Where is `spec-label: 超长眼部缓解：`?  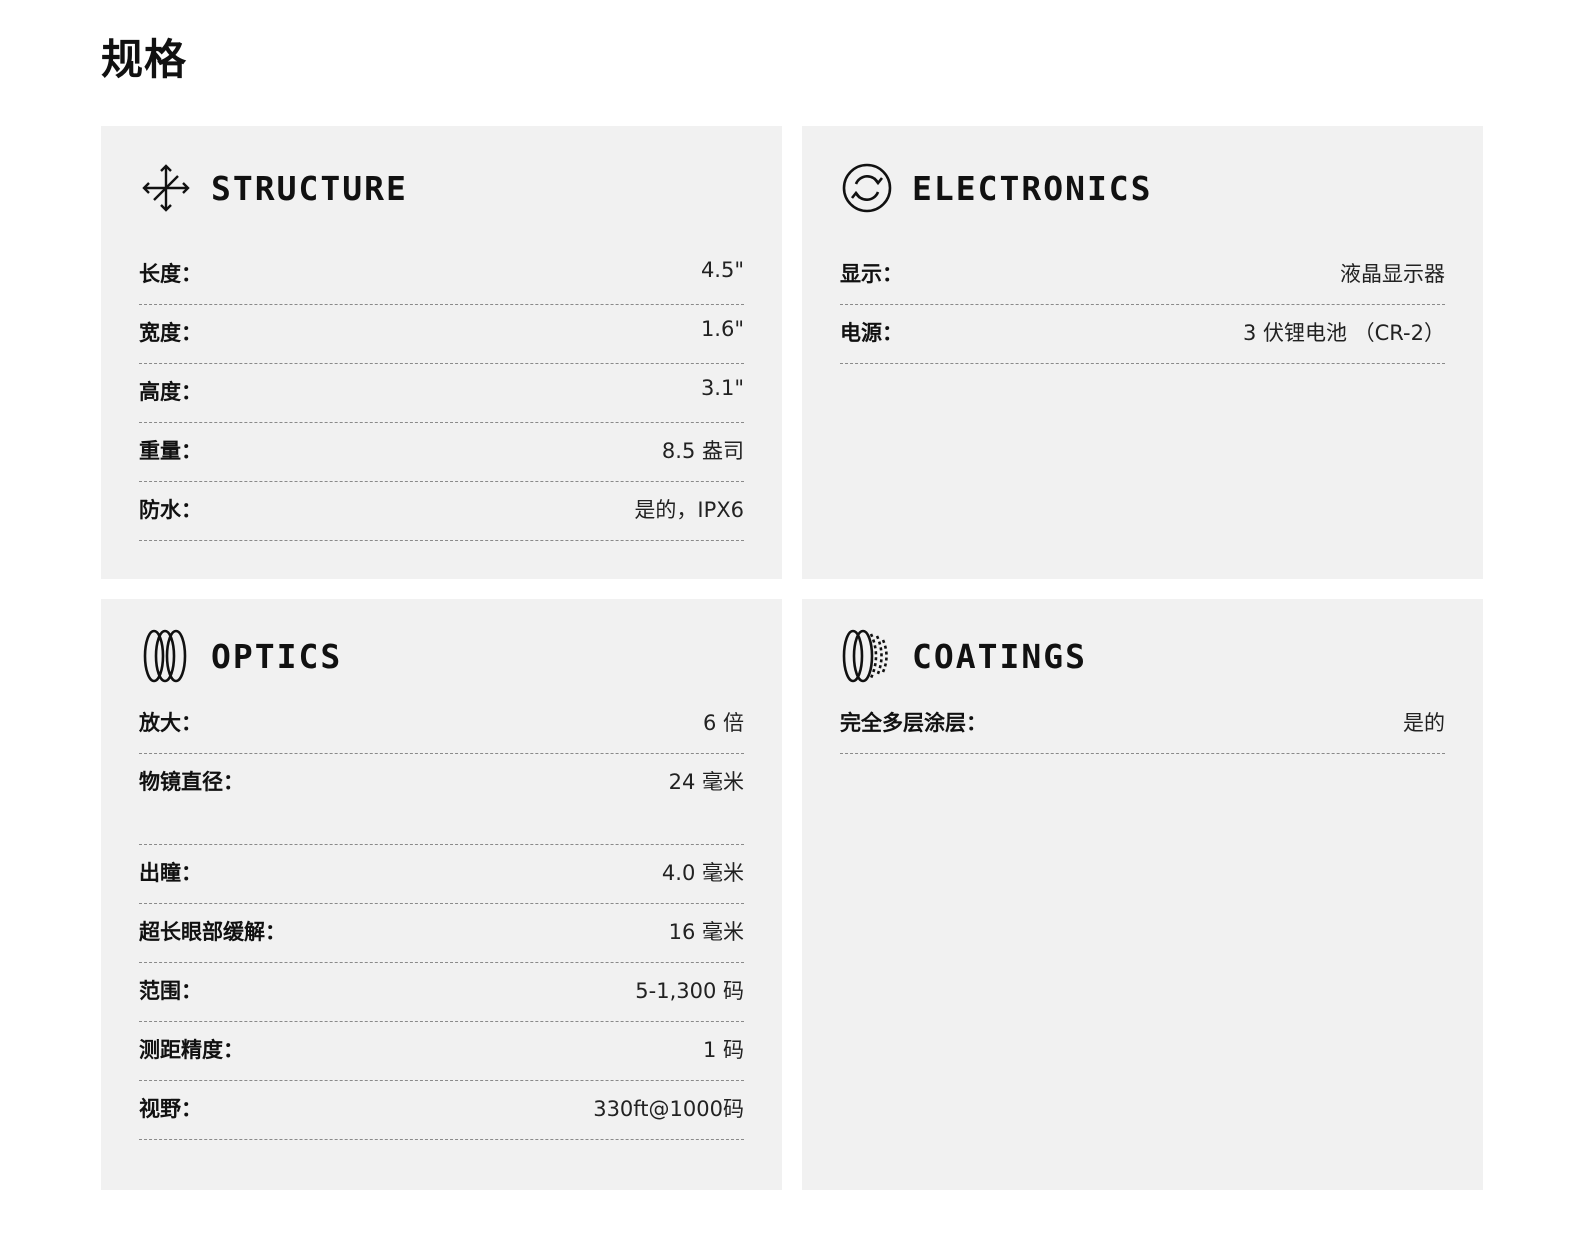 spec-label: 超长眼部缓解： is located at coordinates (212, 932).